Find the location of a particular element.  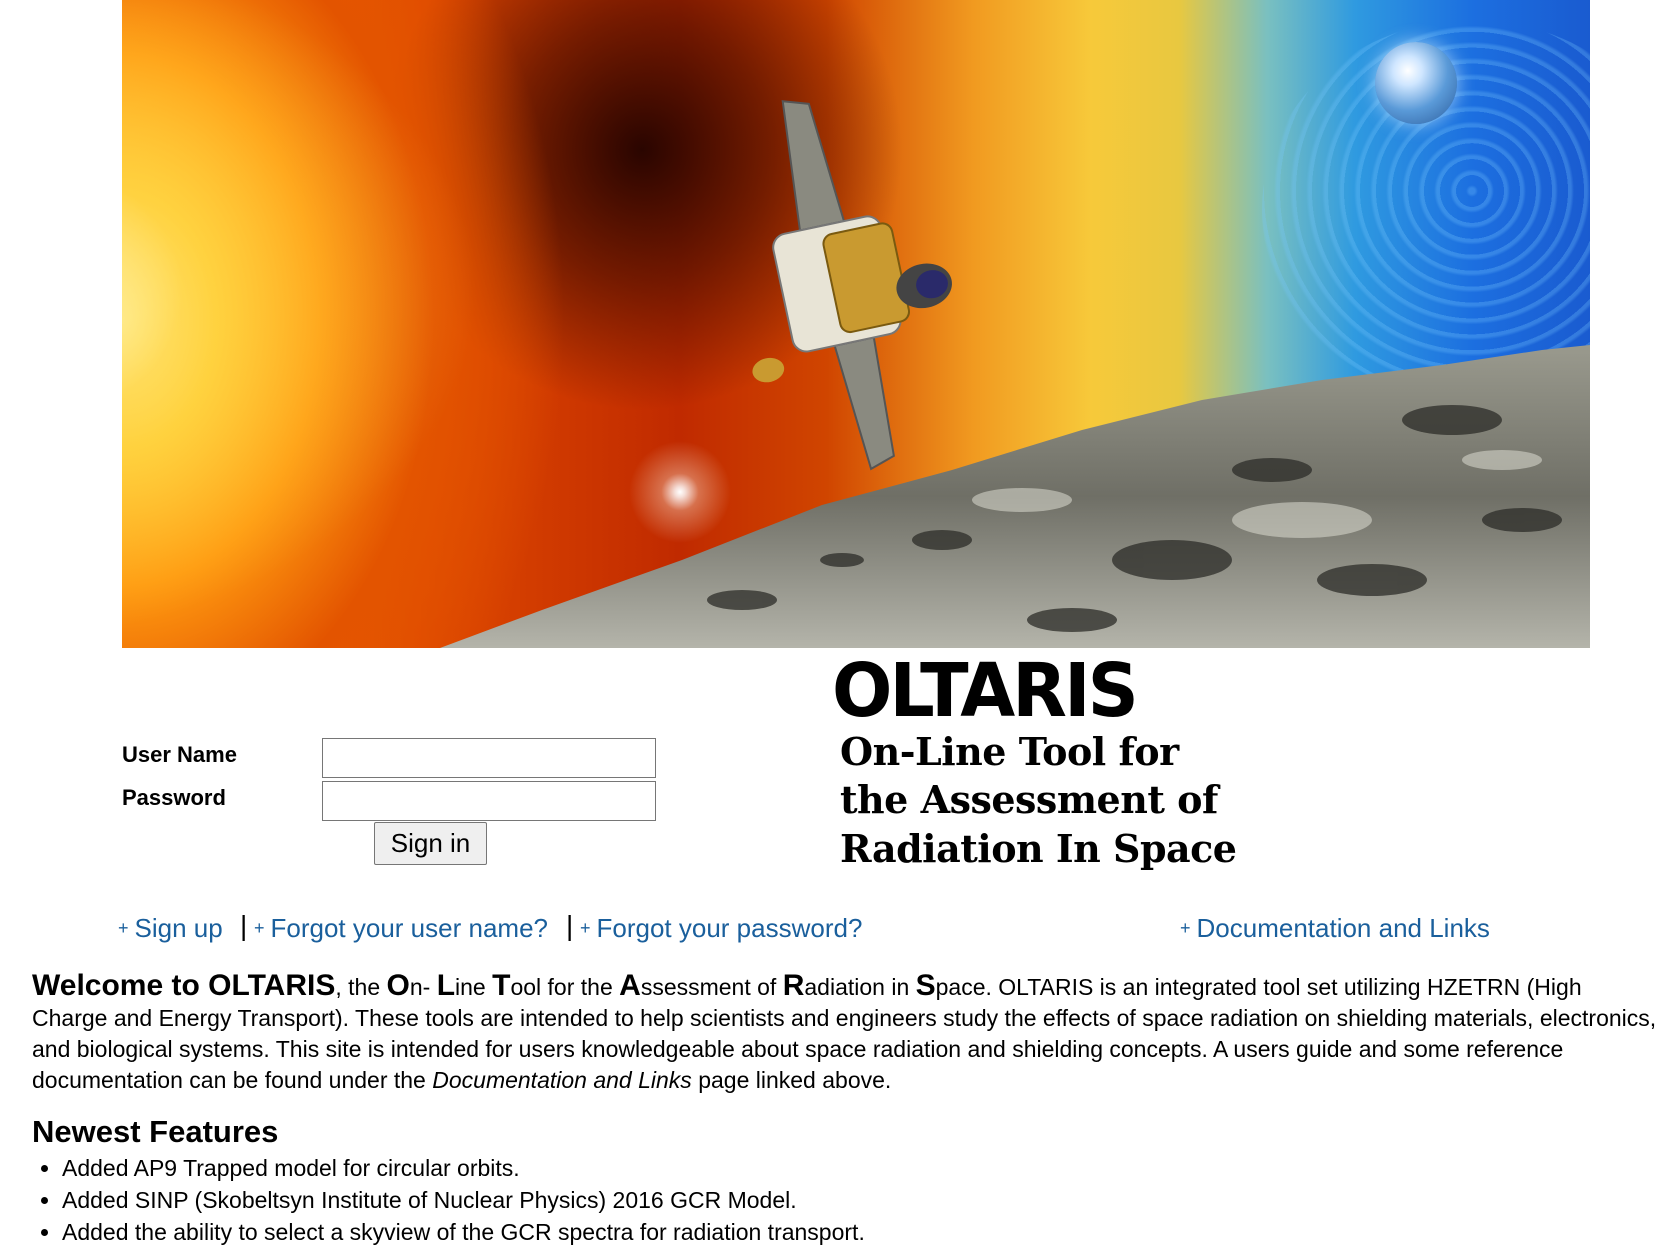

welcome-text: page linked above. is located at coordinates (791, 1080).